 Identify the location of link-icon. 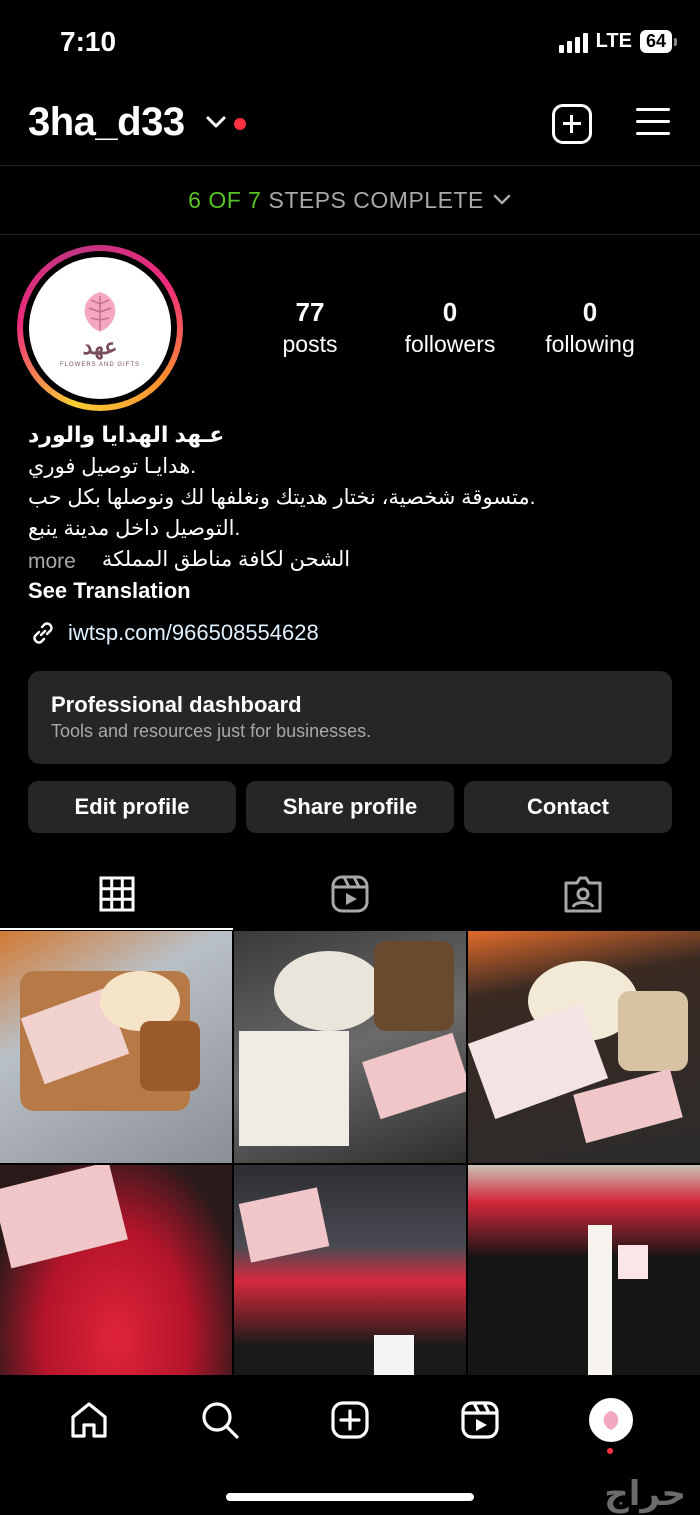
(43, 633).